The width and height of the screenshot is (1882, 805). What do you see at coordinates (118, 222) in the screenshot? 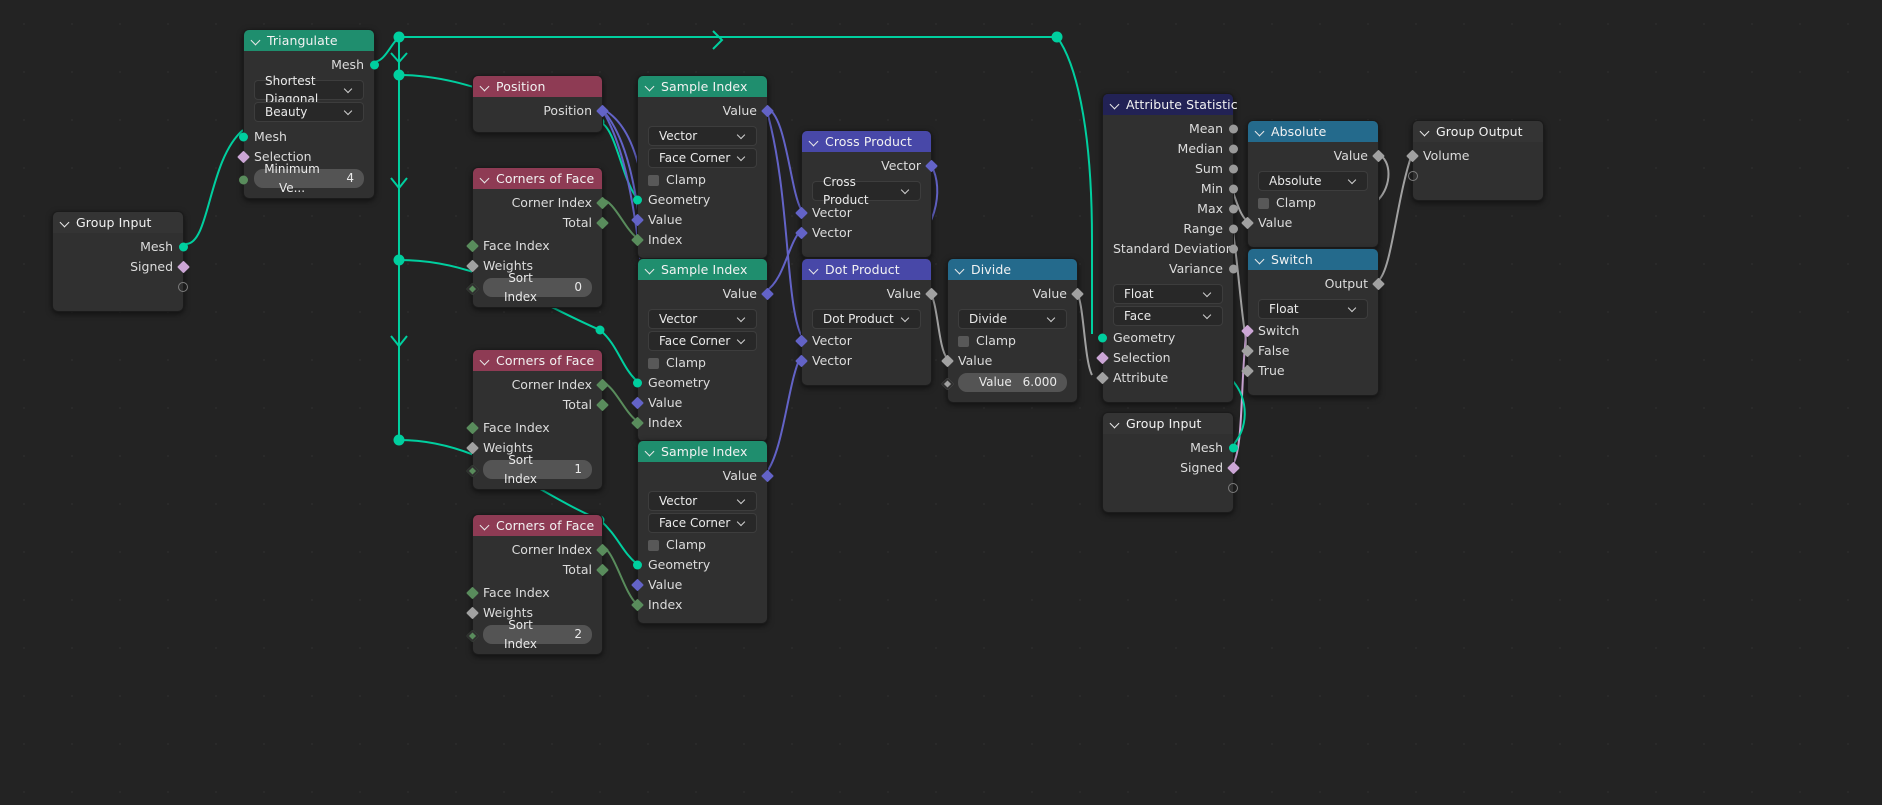
I see `node-header: Group Input` at bounding box center [118, 222].